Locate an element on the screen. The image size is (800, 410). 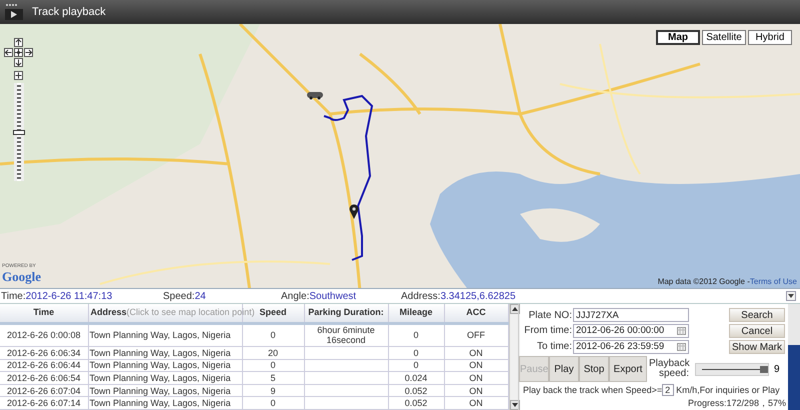
table-cell: 2012-6-26 6:07:04 is located at coordinates (44, 390).